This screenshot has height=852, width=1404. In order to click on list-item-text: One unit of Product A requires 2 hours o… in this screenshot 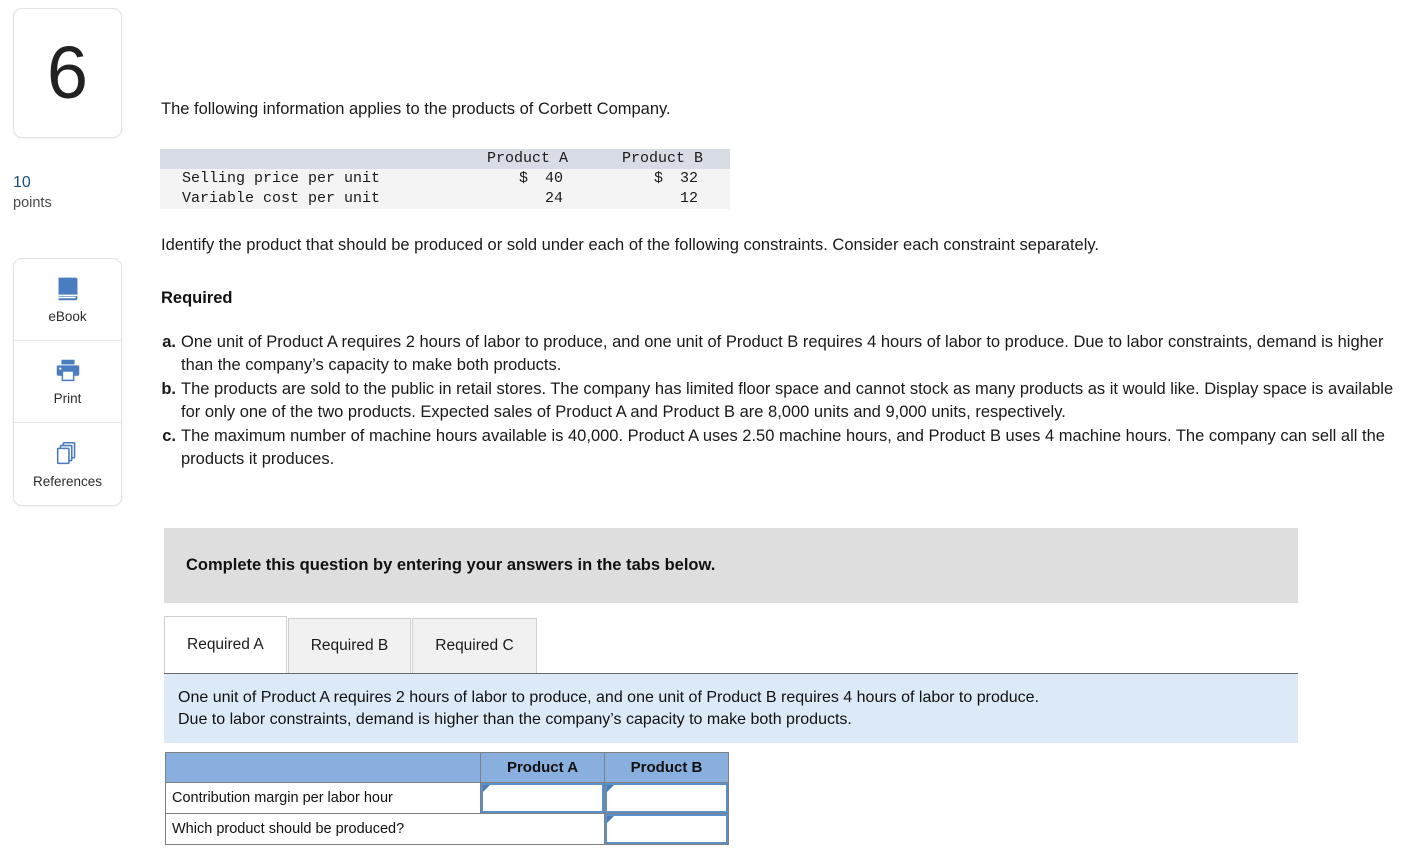, I will do `click(782, 353)`.